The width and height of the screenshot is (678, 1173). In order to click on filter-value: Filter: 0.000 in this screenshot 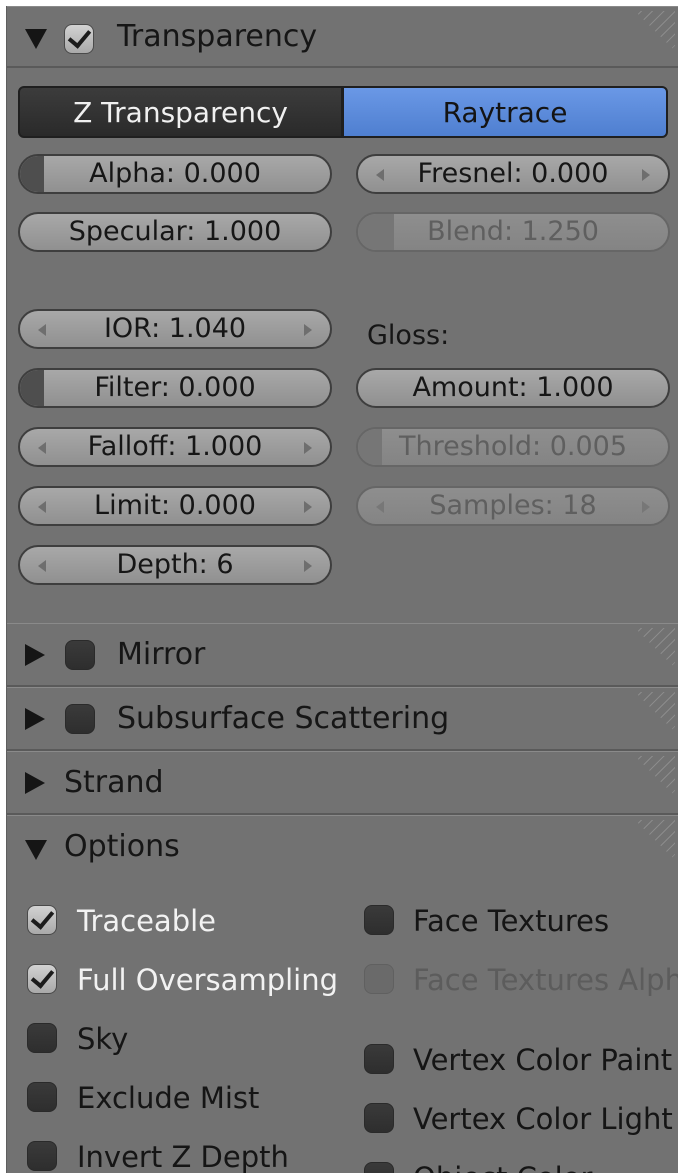, I will do `click(175, 387)`.